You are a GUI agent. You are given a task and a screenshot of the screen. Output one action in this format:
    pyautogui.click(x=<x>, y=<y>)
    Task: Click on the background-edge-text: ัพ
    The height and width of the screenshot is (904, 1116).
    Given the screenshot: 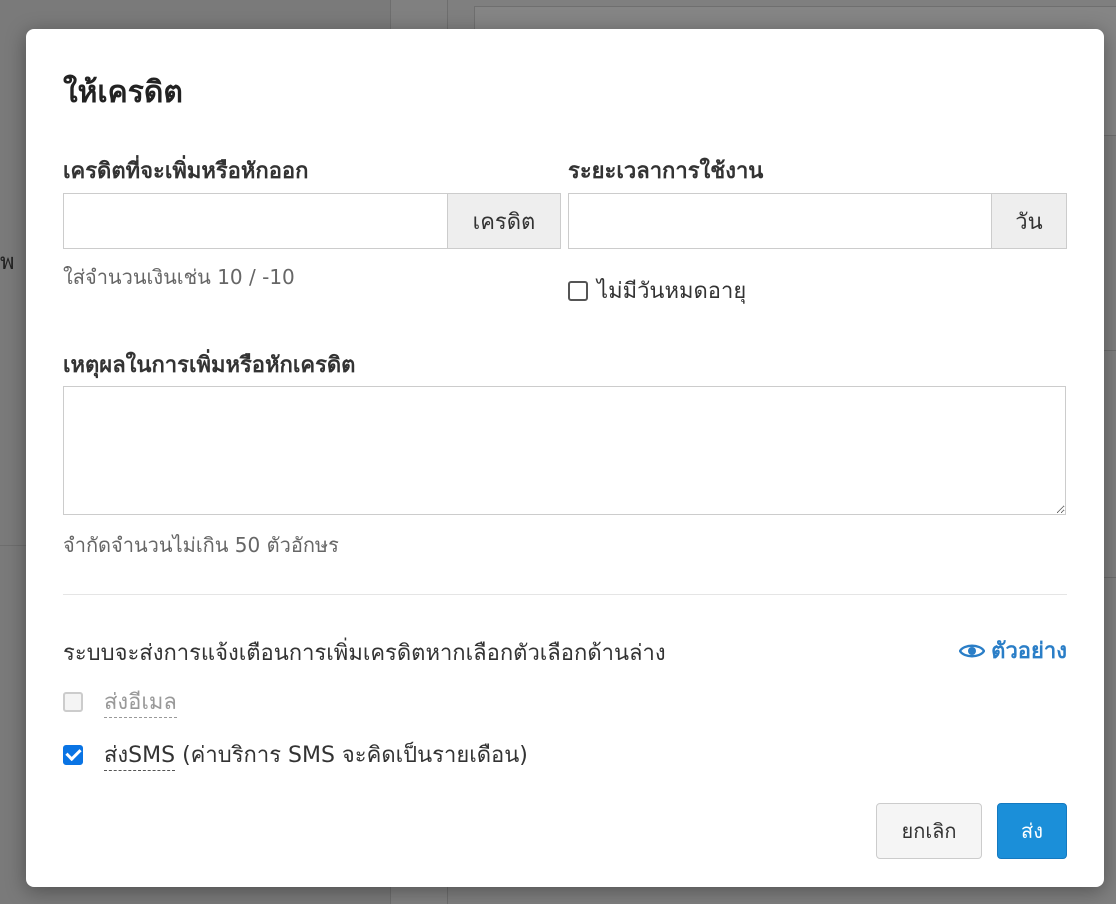 What is the action you would take?
    pyautogui.click(x=7, y=262)
    